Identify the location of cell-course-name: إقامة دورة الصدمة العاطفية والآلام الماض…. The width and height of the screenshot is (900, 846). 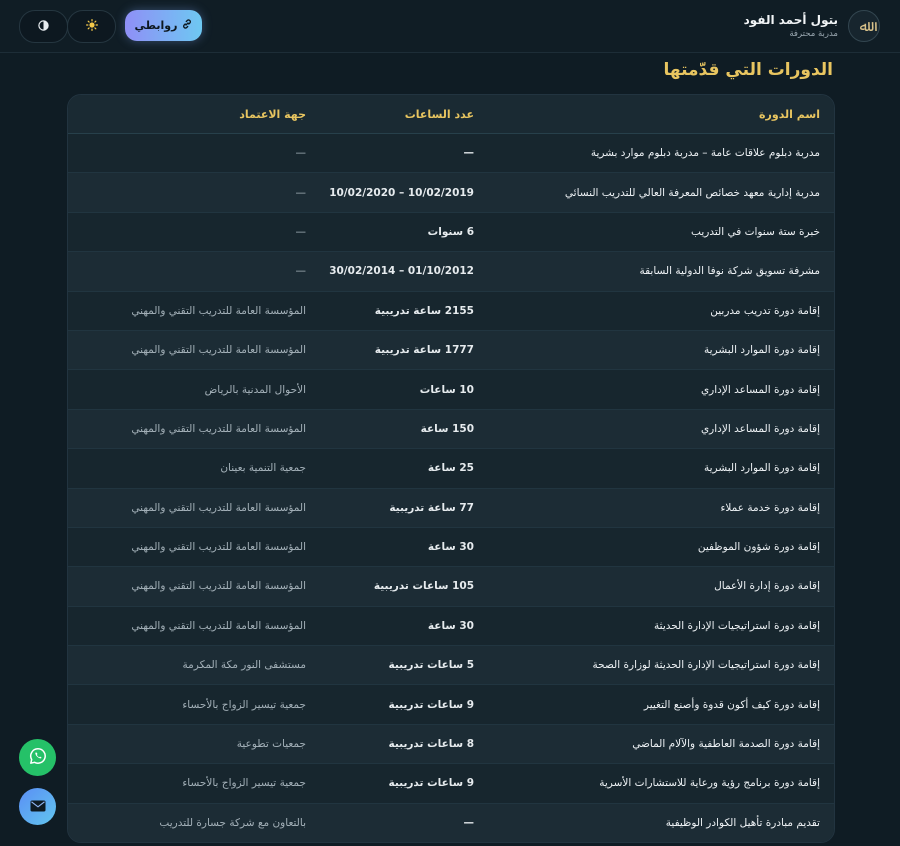
(661, 744).